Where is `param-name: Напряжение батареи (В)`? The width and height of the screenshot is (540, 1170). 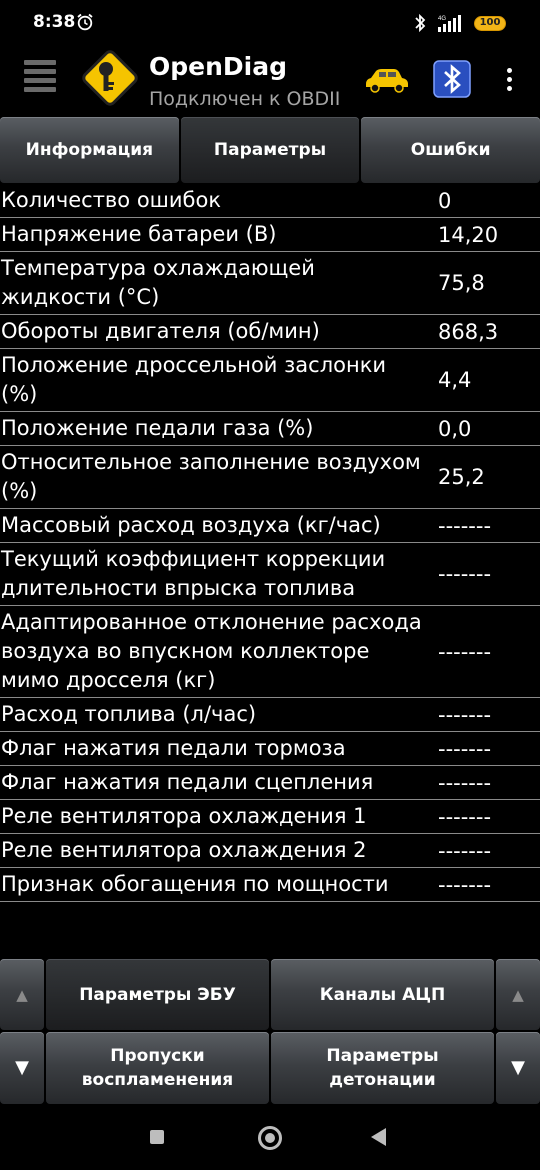 param-name: Напряжение батареи (В) is located at coordinates (139, 234).